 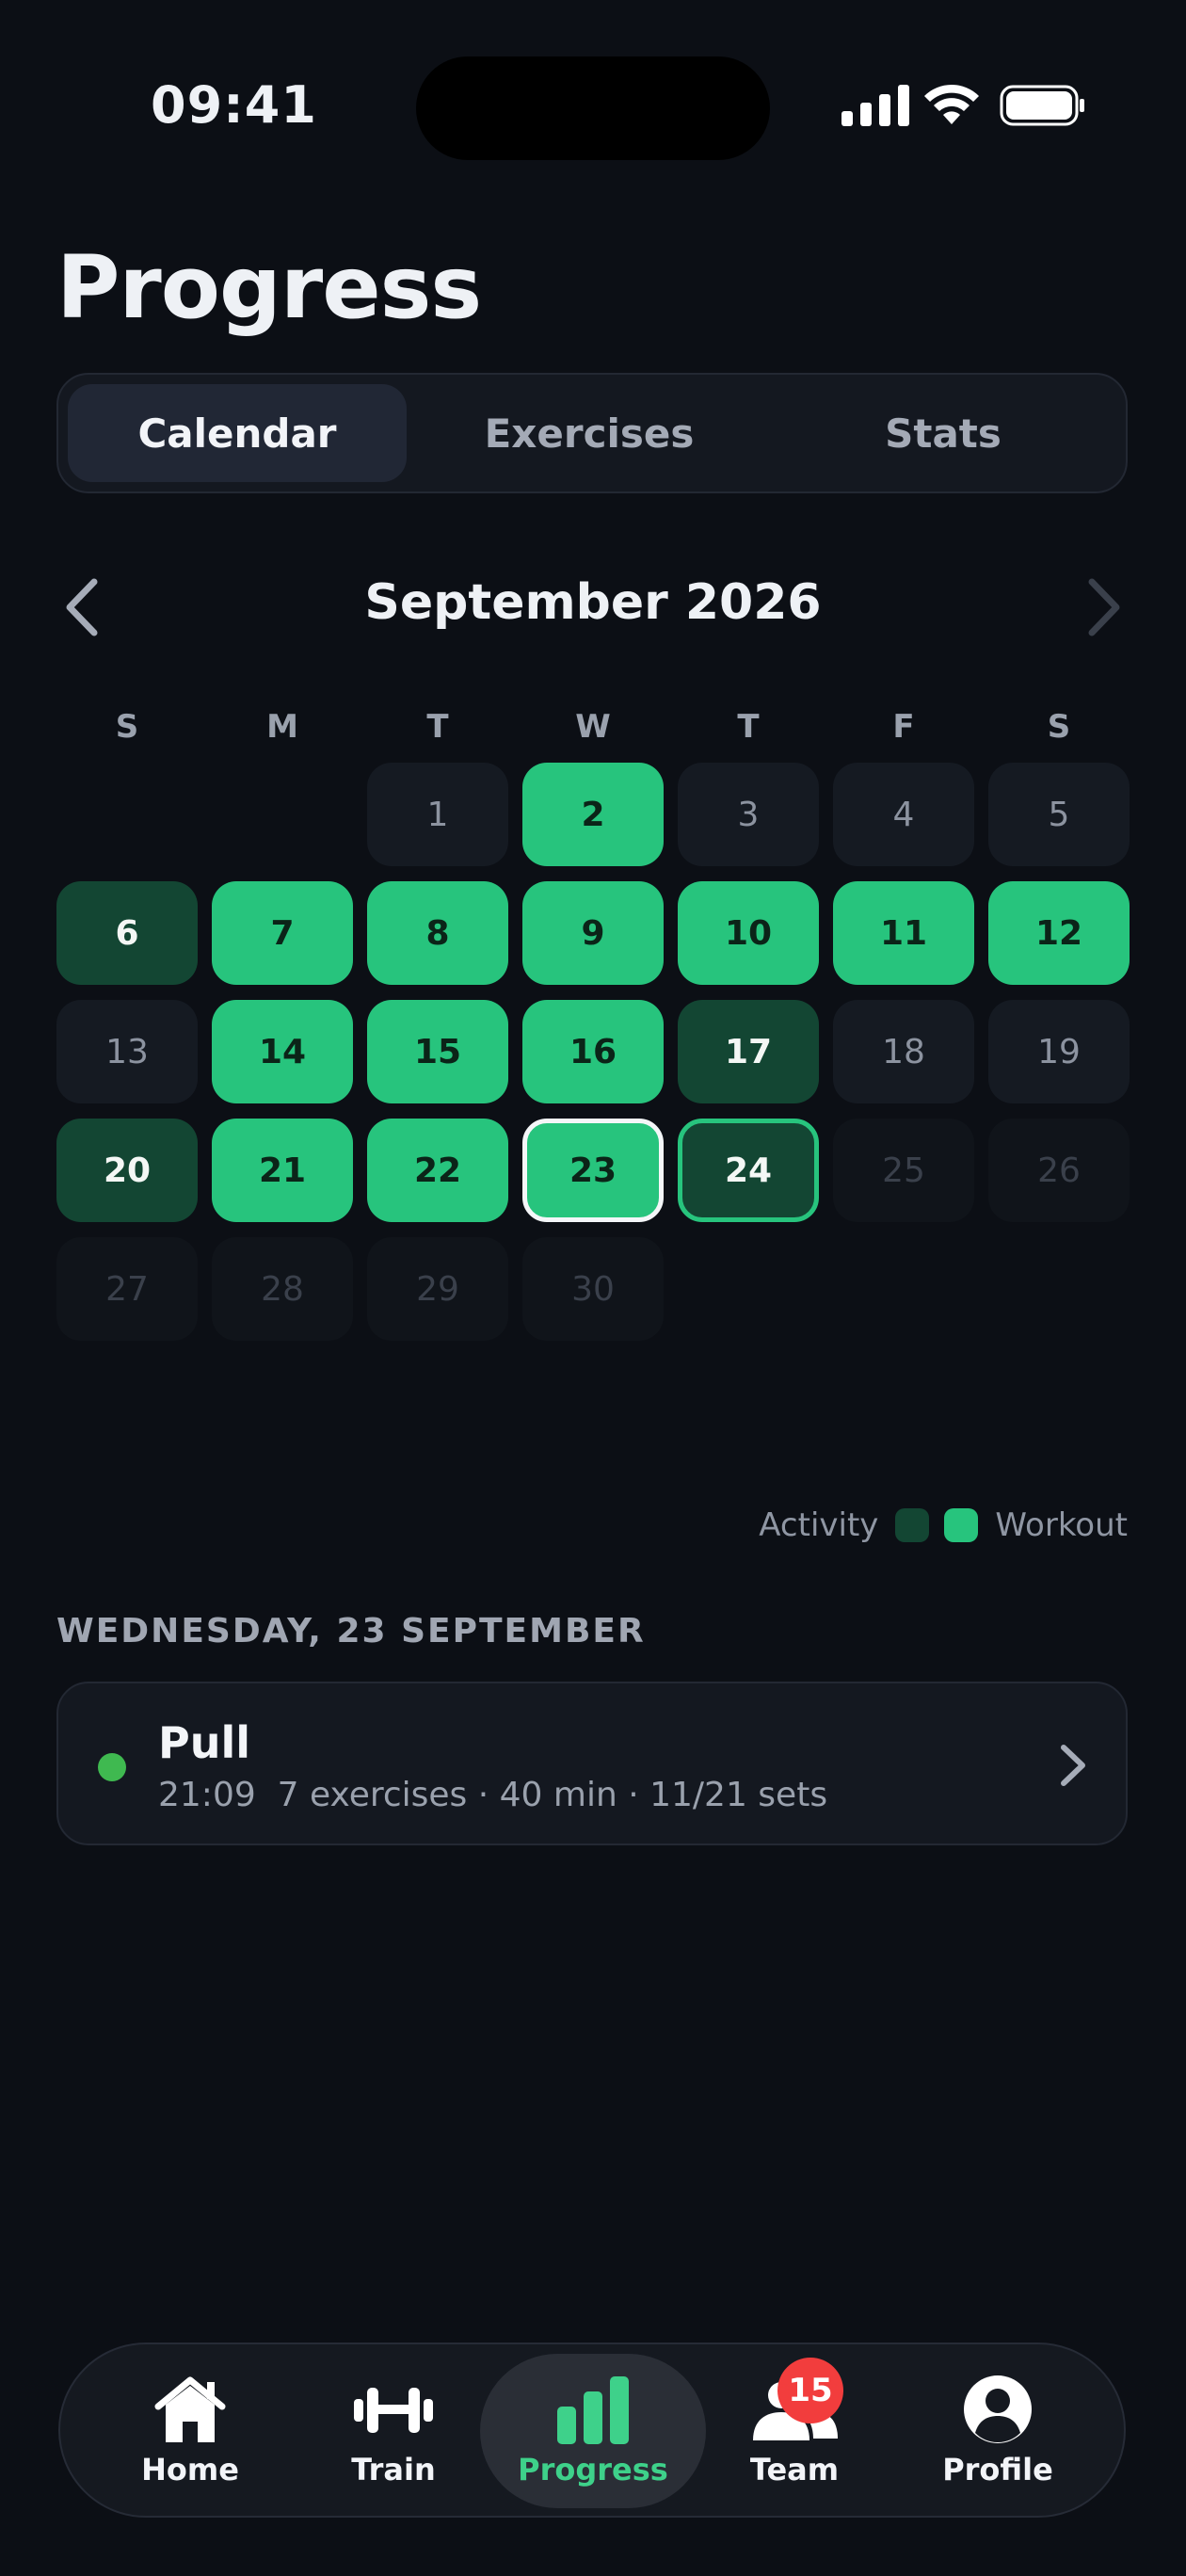 I want to click on nav-home-label: Home, so click(x=190, y=2469).